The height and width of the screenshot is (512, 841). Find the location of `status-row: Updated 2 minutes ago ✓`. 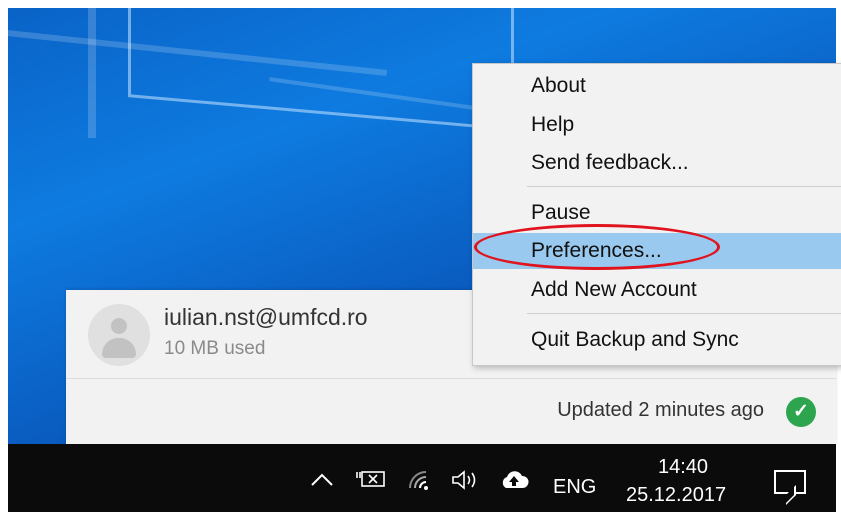

status-row: Updated 2 minutes ago ✓ is located at coordinates (451, 411).